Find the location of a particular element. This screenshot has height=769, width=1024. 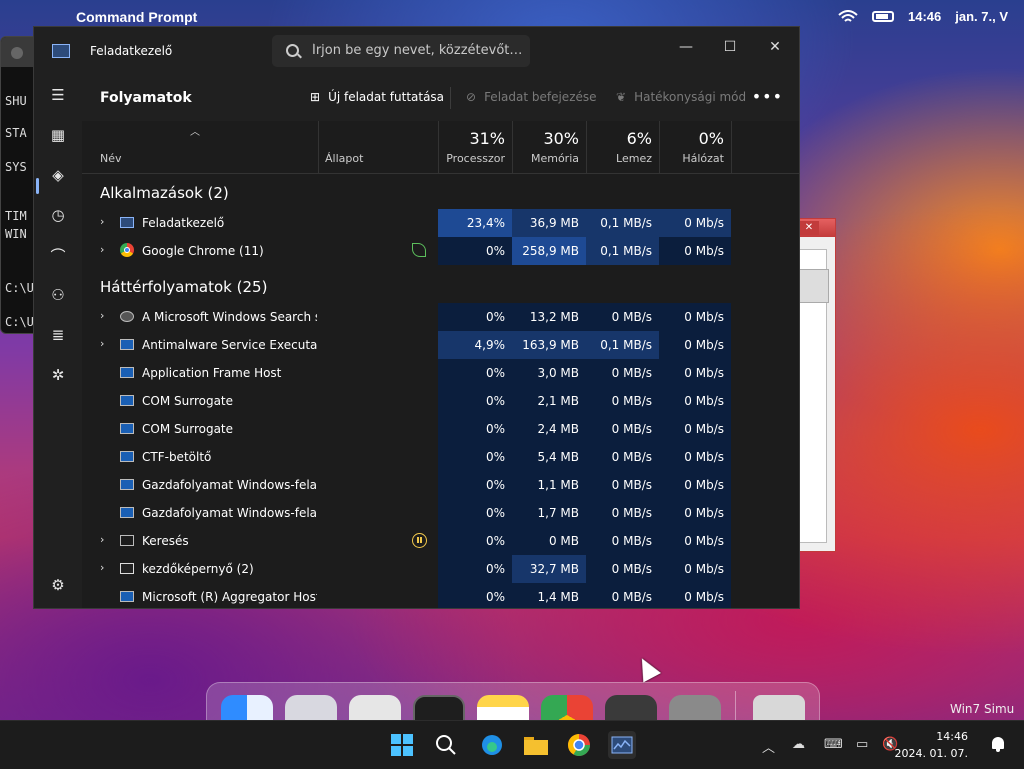

start-windows-icon is located at coordinates (402, 745).